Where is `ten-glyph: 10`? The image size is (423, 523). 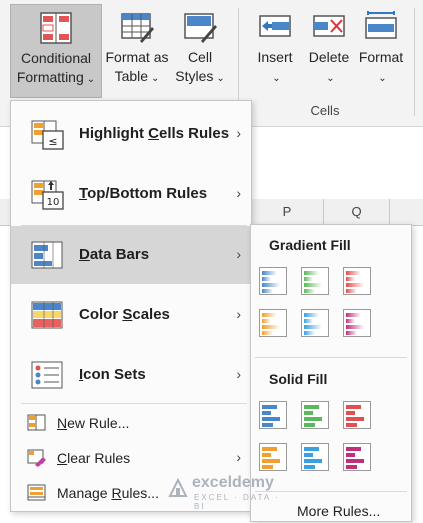 ten-glyph: 10 is located at coordinates (53, 202).